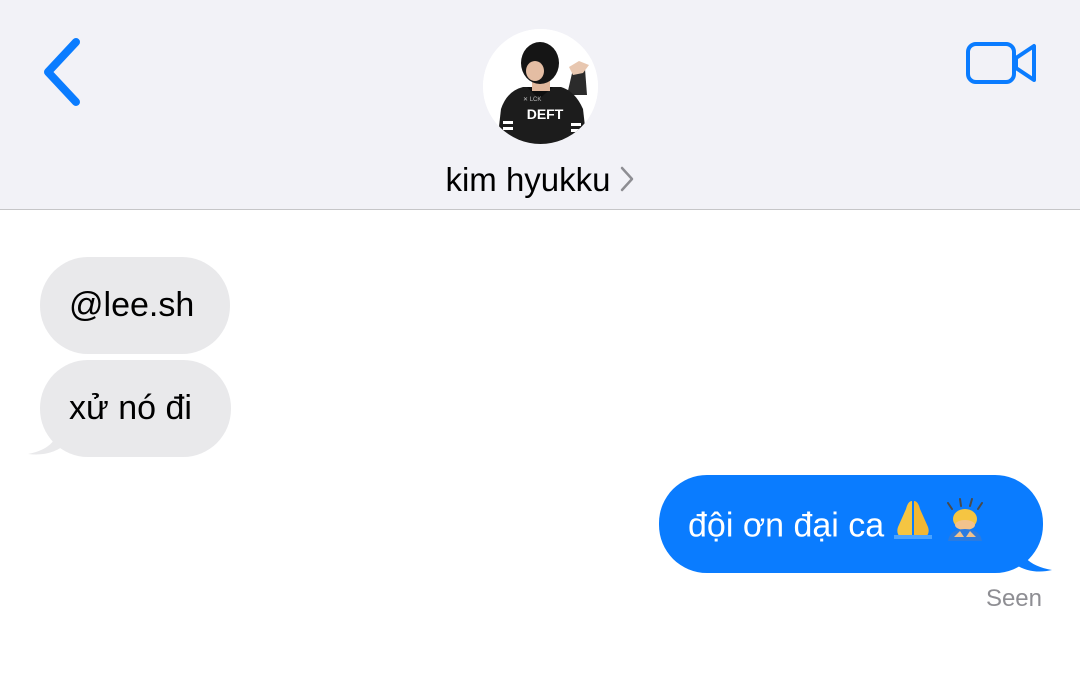 The height and width of the screenshot is (681, 1080). I want to click on outgoing-message-bubble: đội ơn đại ca, so click(851, 524).